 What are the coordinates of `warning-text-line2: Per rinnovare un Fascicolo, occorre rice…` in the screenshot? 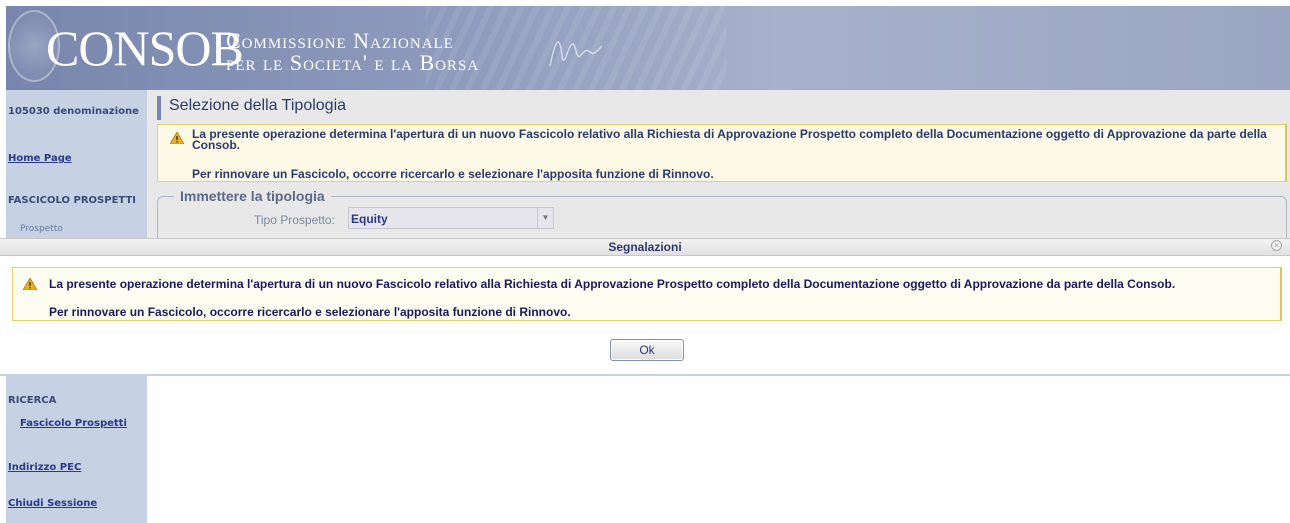 It's located at (453, 174).